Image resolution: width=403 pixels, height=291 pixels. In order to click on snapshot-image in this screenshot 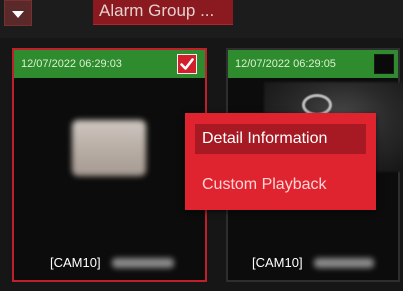, I will do `click(109, 148)`.